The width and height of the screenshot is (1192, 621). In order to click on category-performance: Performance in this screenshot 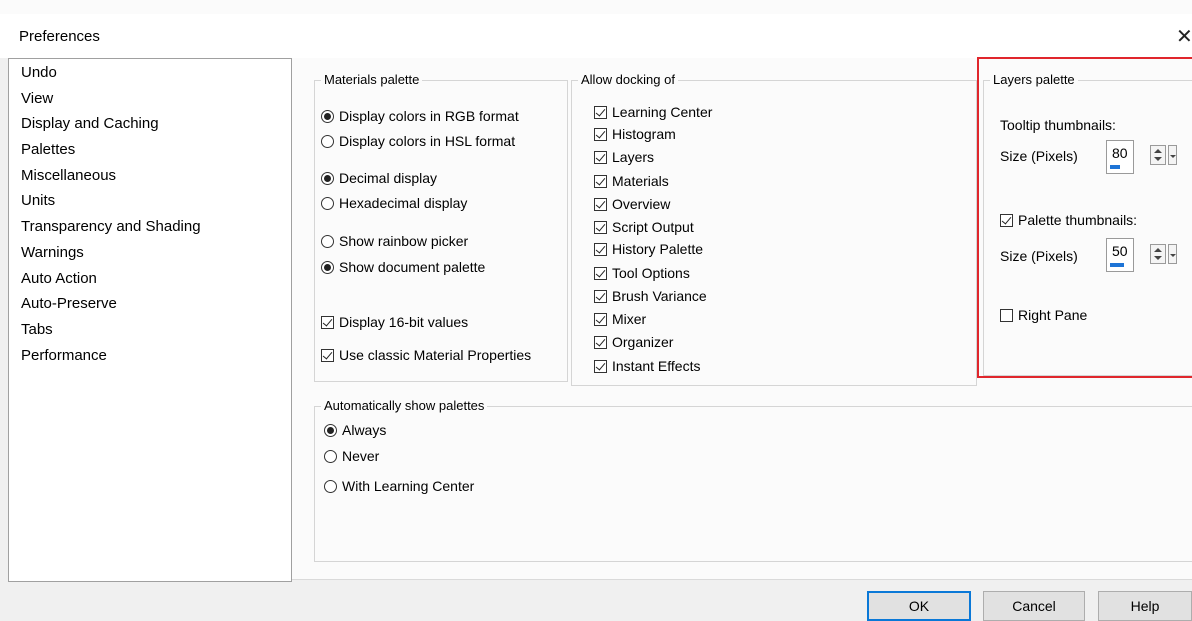, I will do `click(111, 359)`.